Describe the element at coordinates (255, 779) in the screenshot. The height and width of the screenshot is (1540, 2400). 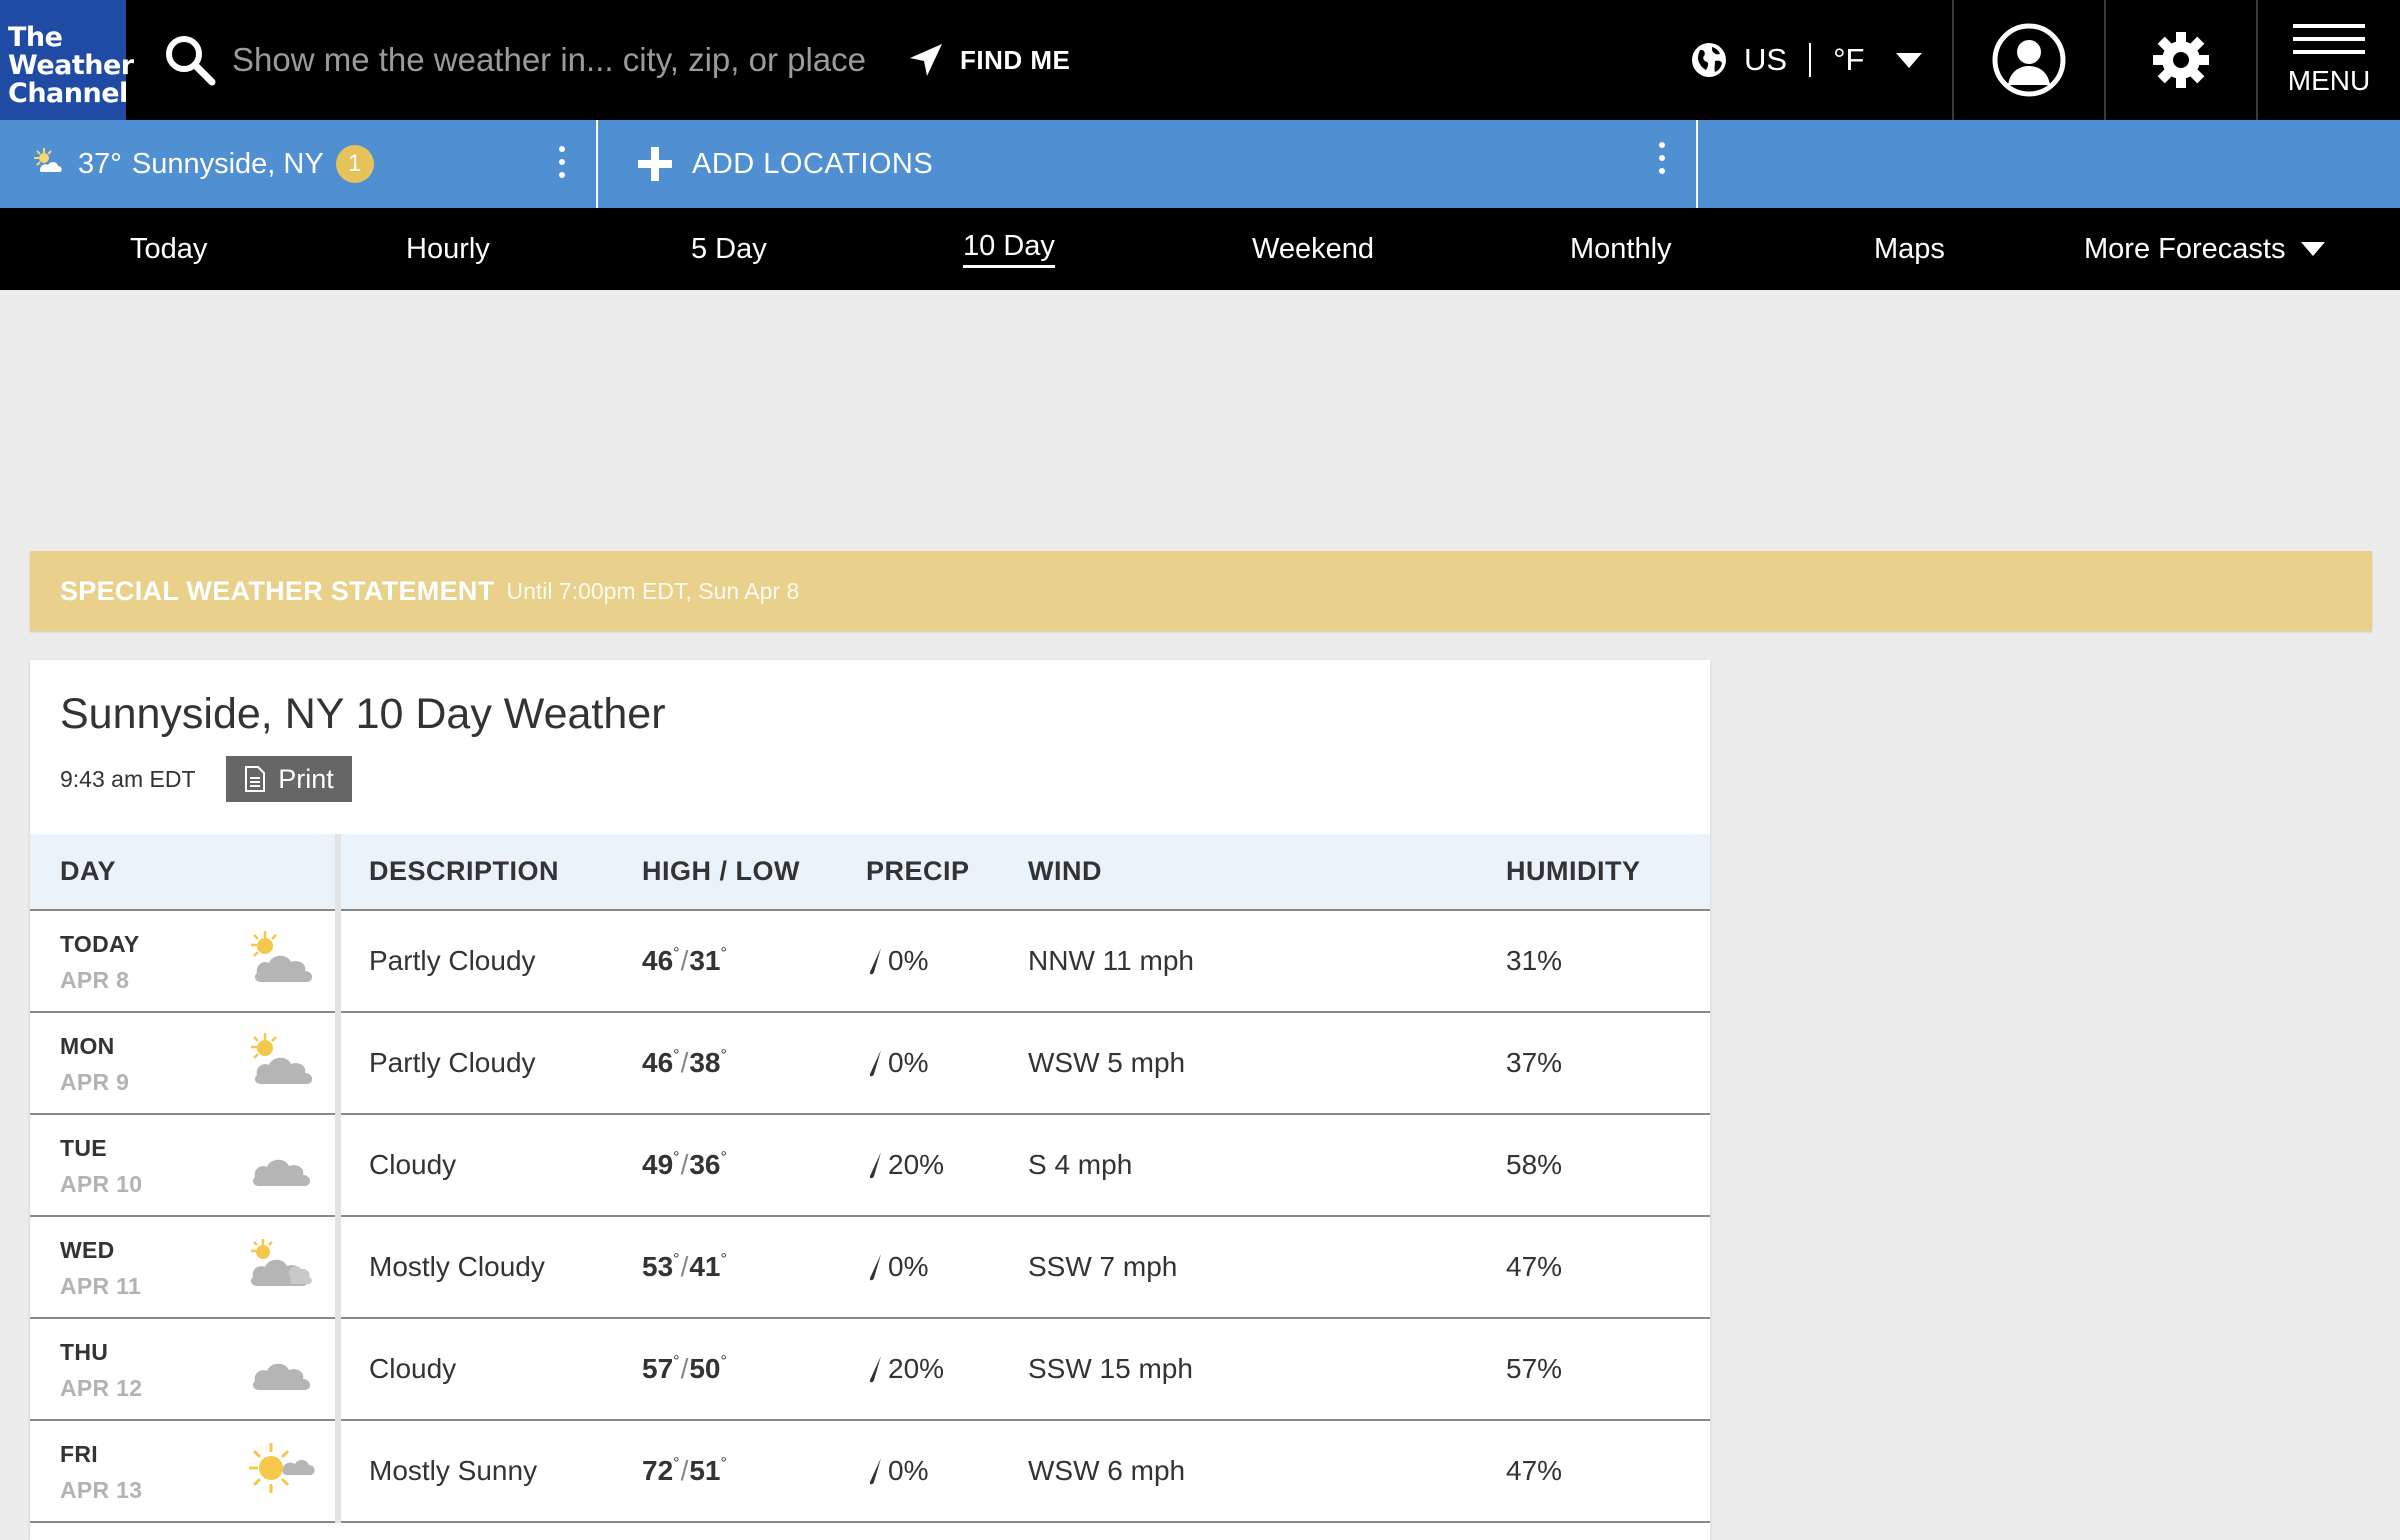
I see `document-icon` at that location.